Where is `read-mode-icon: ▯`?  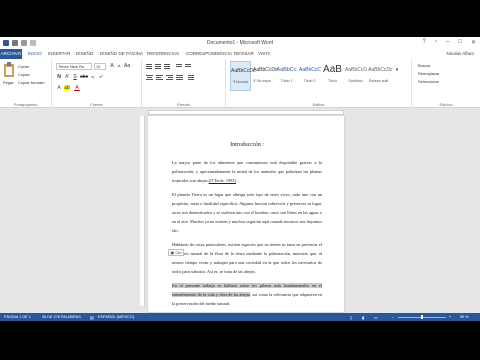
read-mode-icon: ▯ is located at coordinates (351, 317).